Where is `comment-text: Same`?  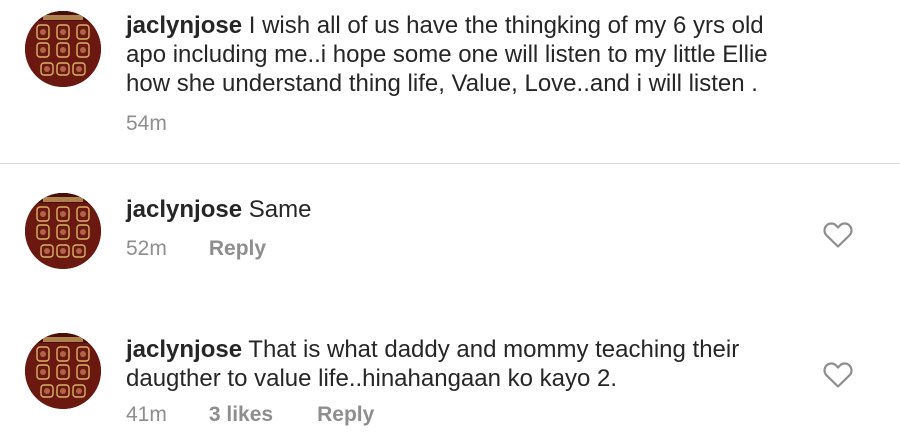 comment-text: Same is located at coordinates (277, 209).